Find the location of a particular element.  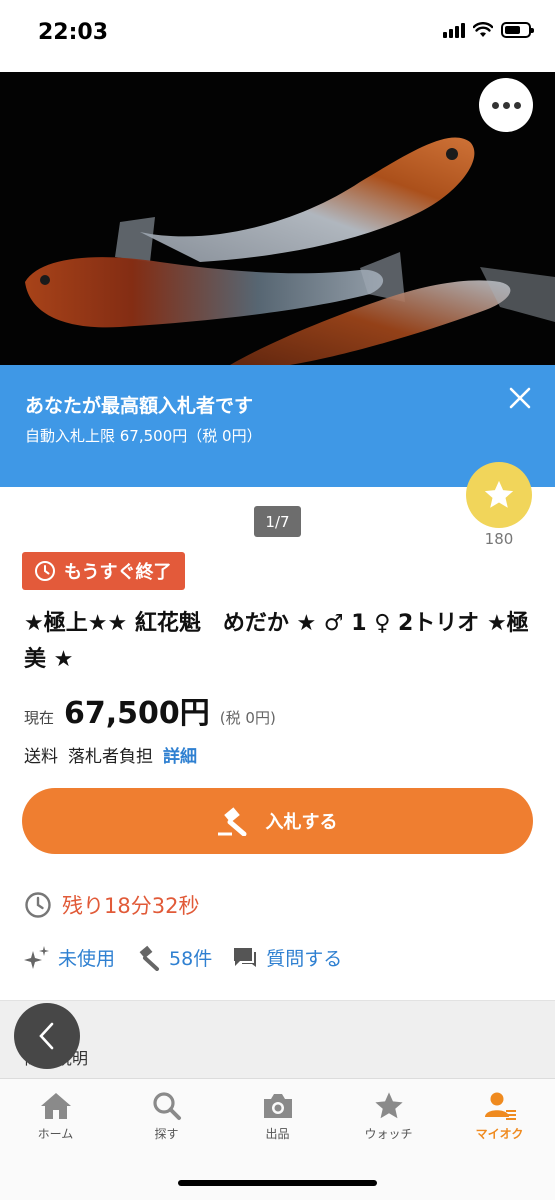

camera-icon is located at coordinates (277, 1106).